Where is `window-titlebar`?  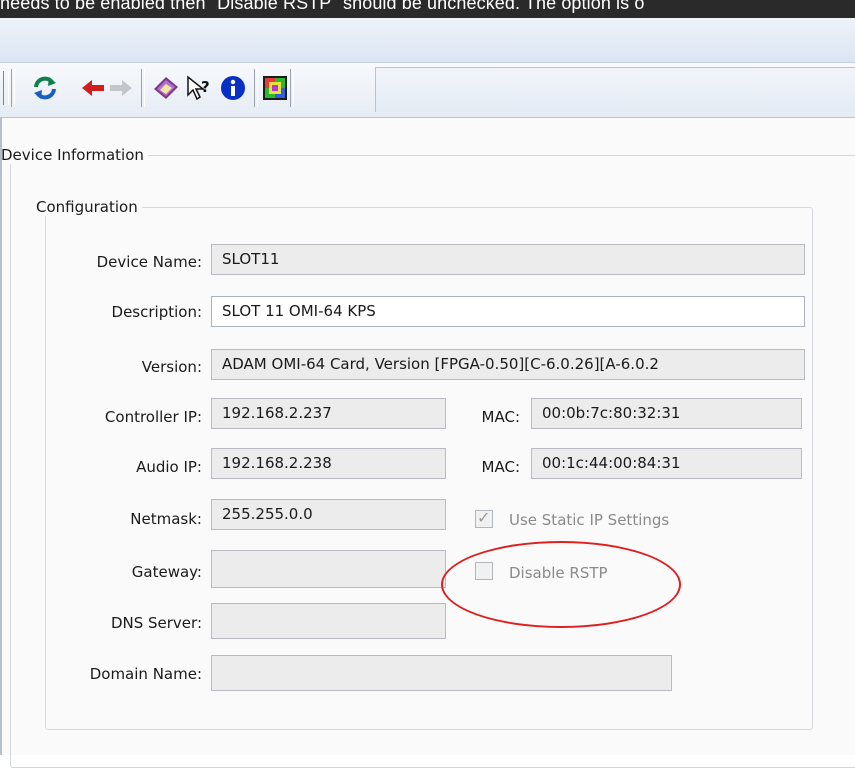
window-titlebar is located at coordinates (427, 40).